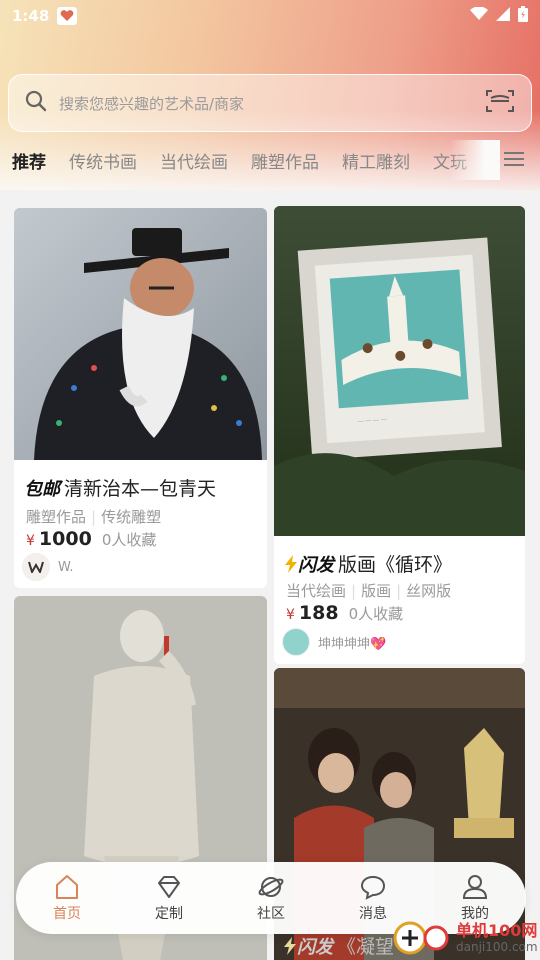  Describe the element at coordinates (344, 613) in the screenshot. I see `price-row: ¥ 188 0人收藏` at that location.